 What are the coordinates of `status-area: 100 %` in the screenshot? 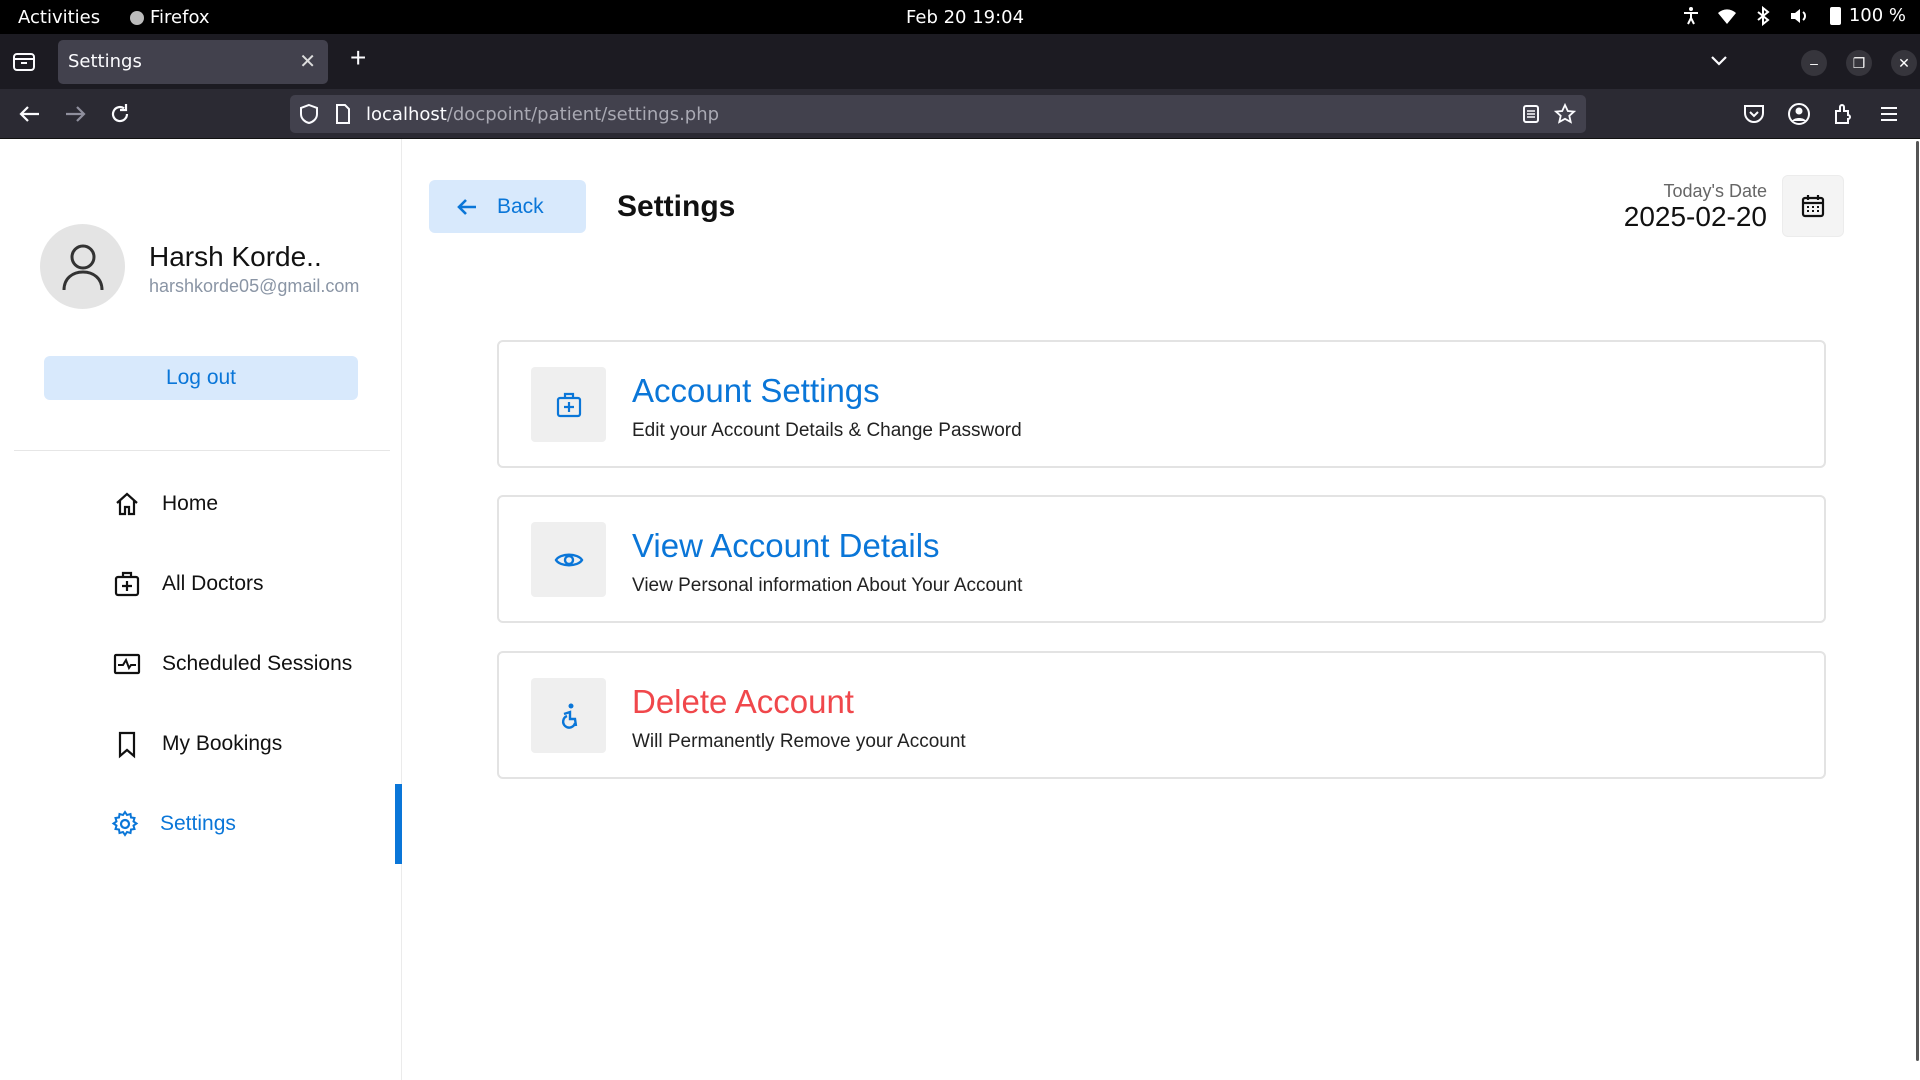 It's located at (1793, 15).